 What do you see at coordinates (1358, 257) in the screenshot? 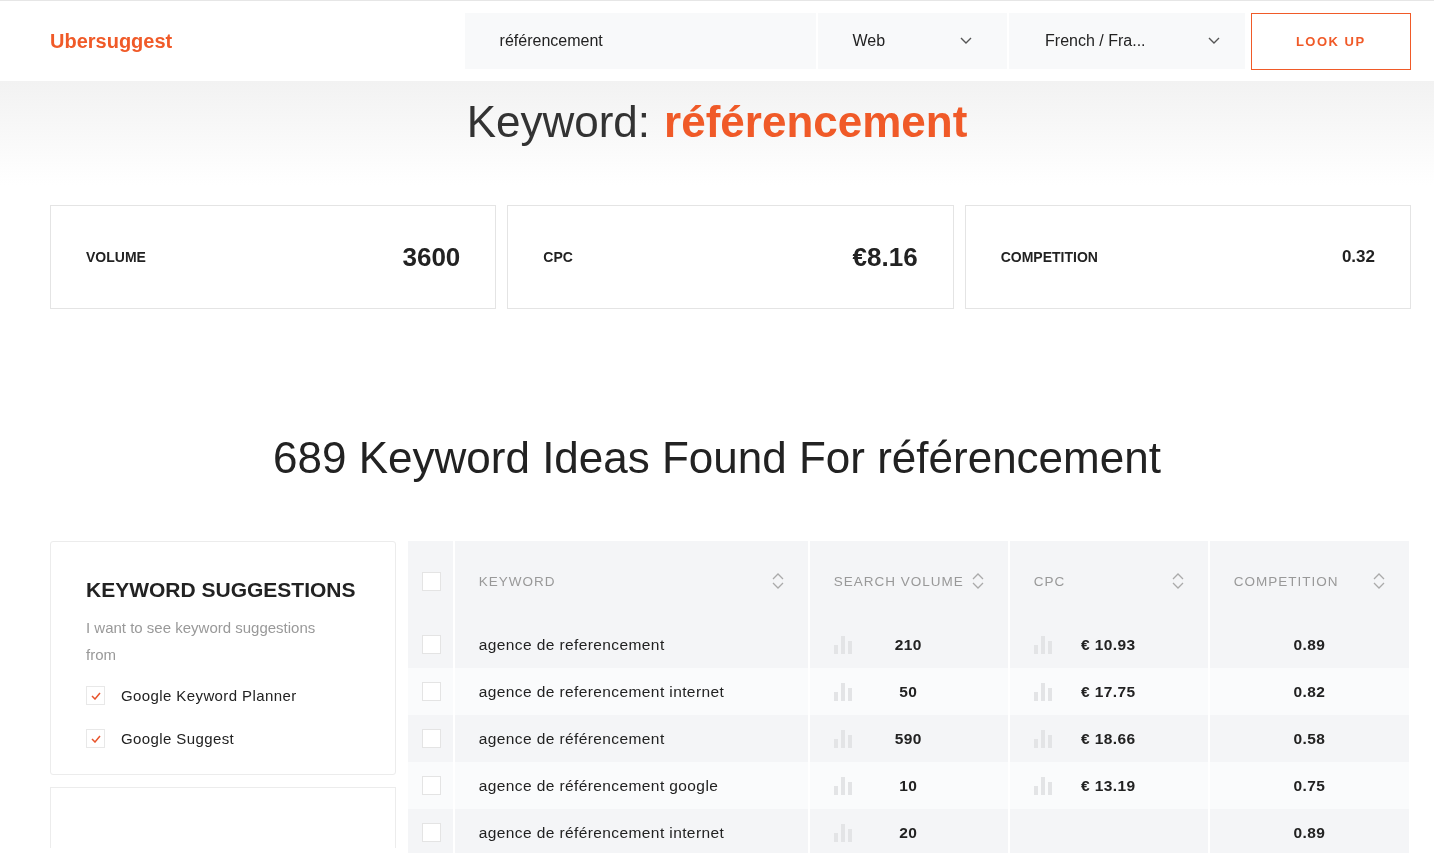
I see `stat-value: 0.32` at bounding box center [1358, 257].